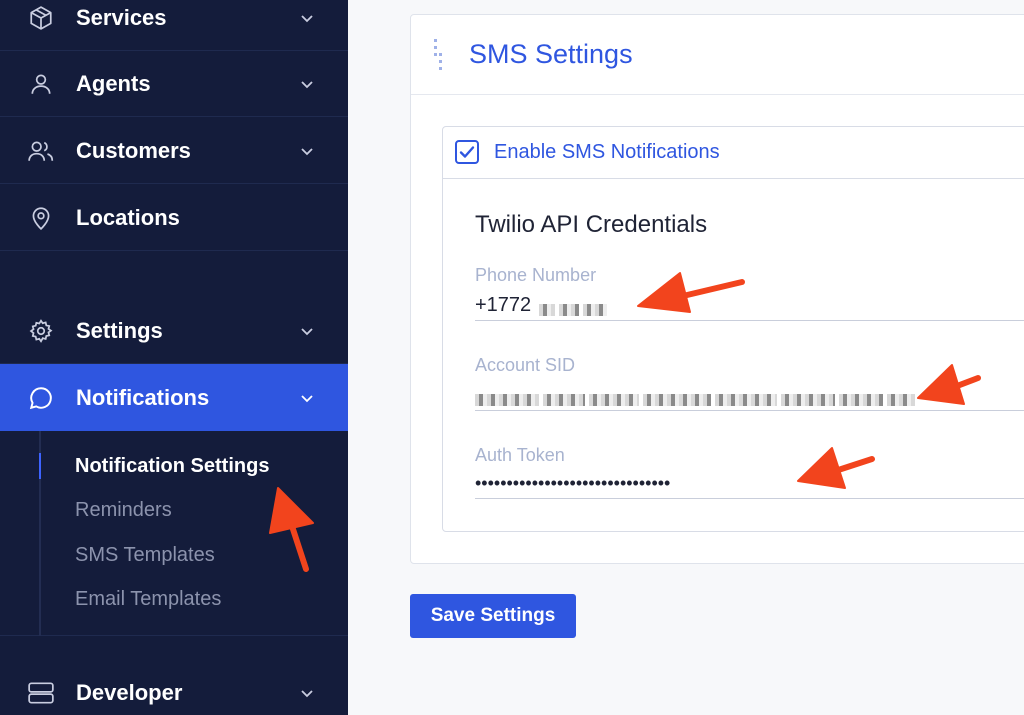  Describe the element at coordinates (174, 331) in the screenshot. I see `sidebar-item-settings: Settings` at that location.